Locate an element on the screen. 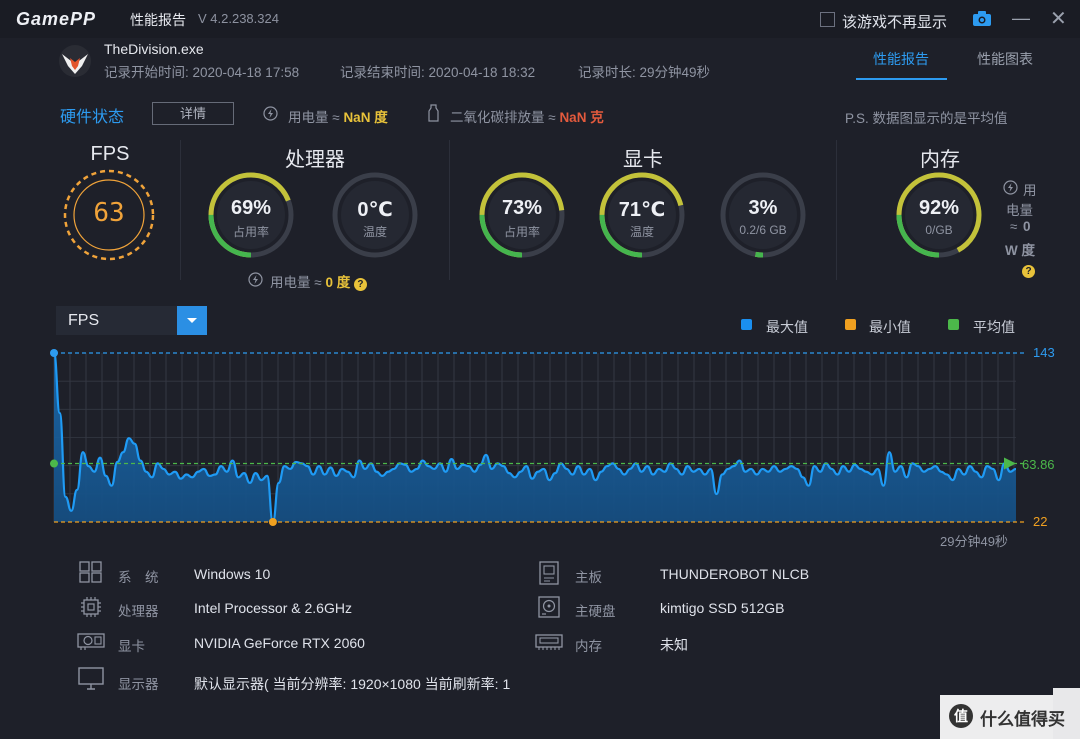  memory-power-line4: 0 is located at coordinates (1027, 226).